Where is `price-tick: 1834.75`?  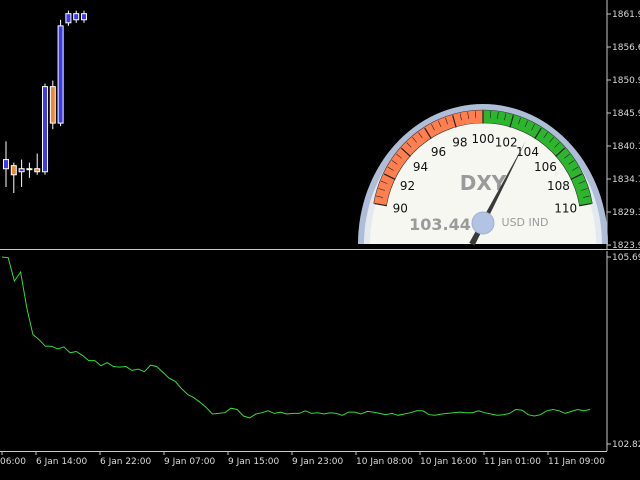
price-tick: 1834.75 is located at coordinates (623, 180).